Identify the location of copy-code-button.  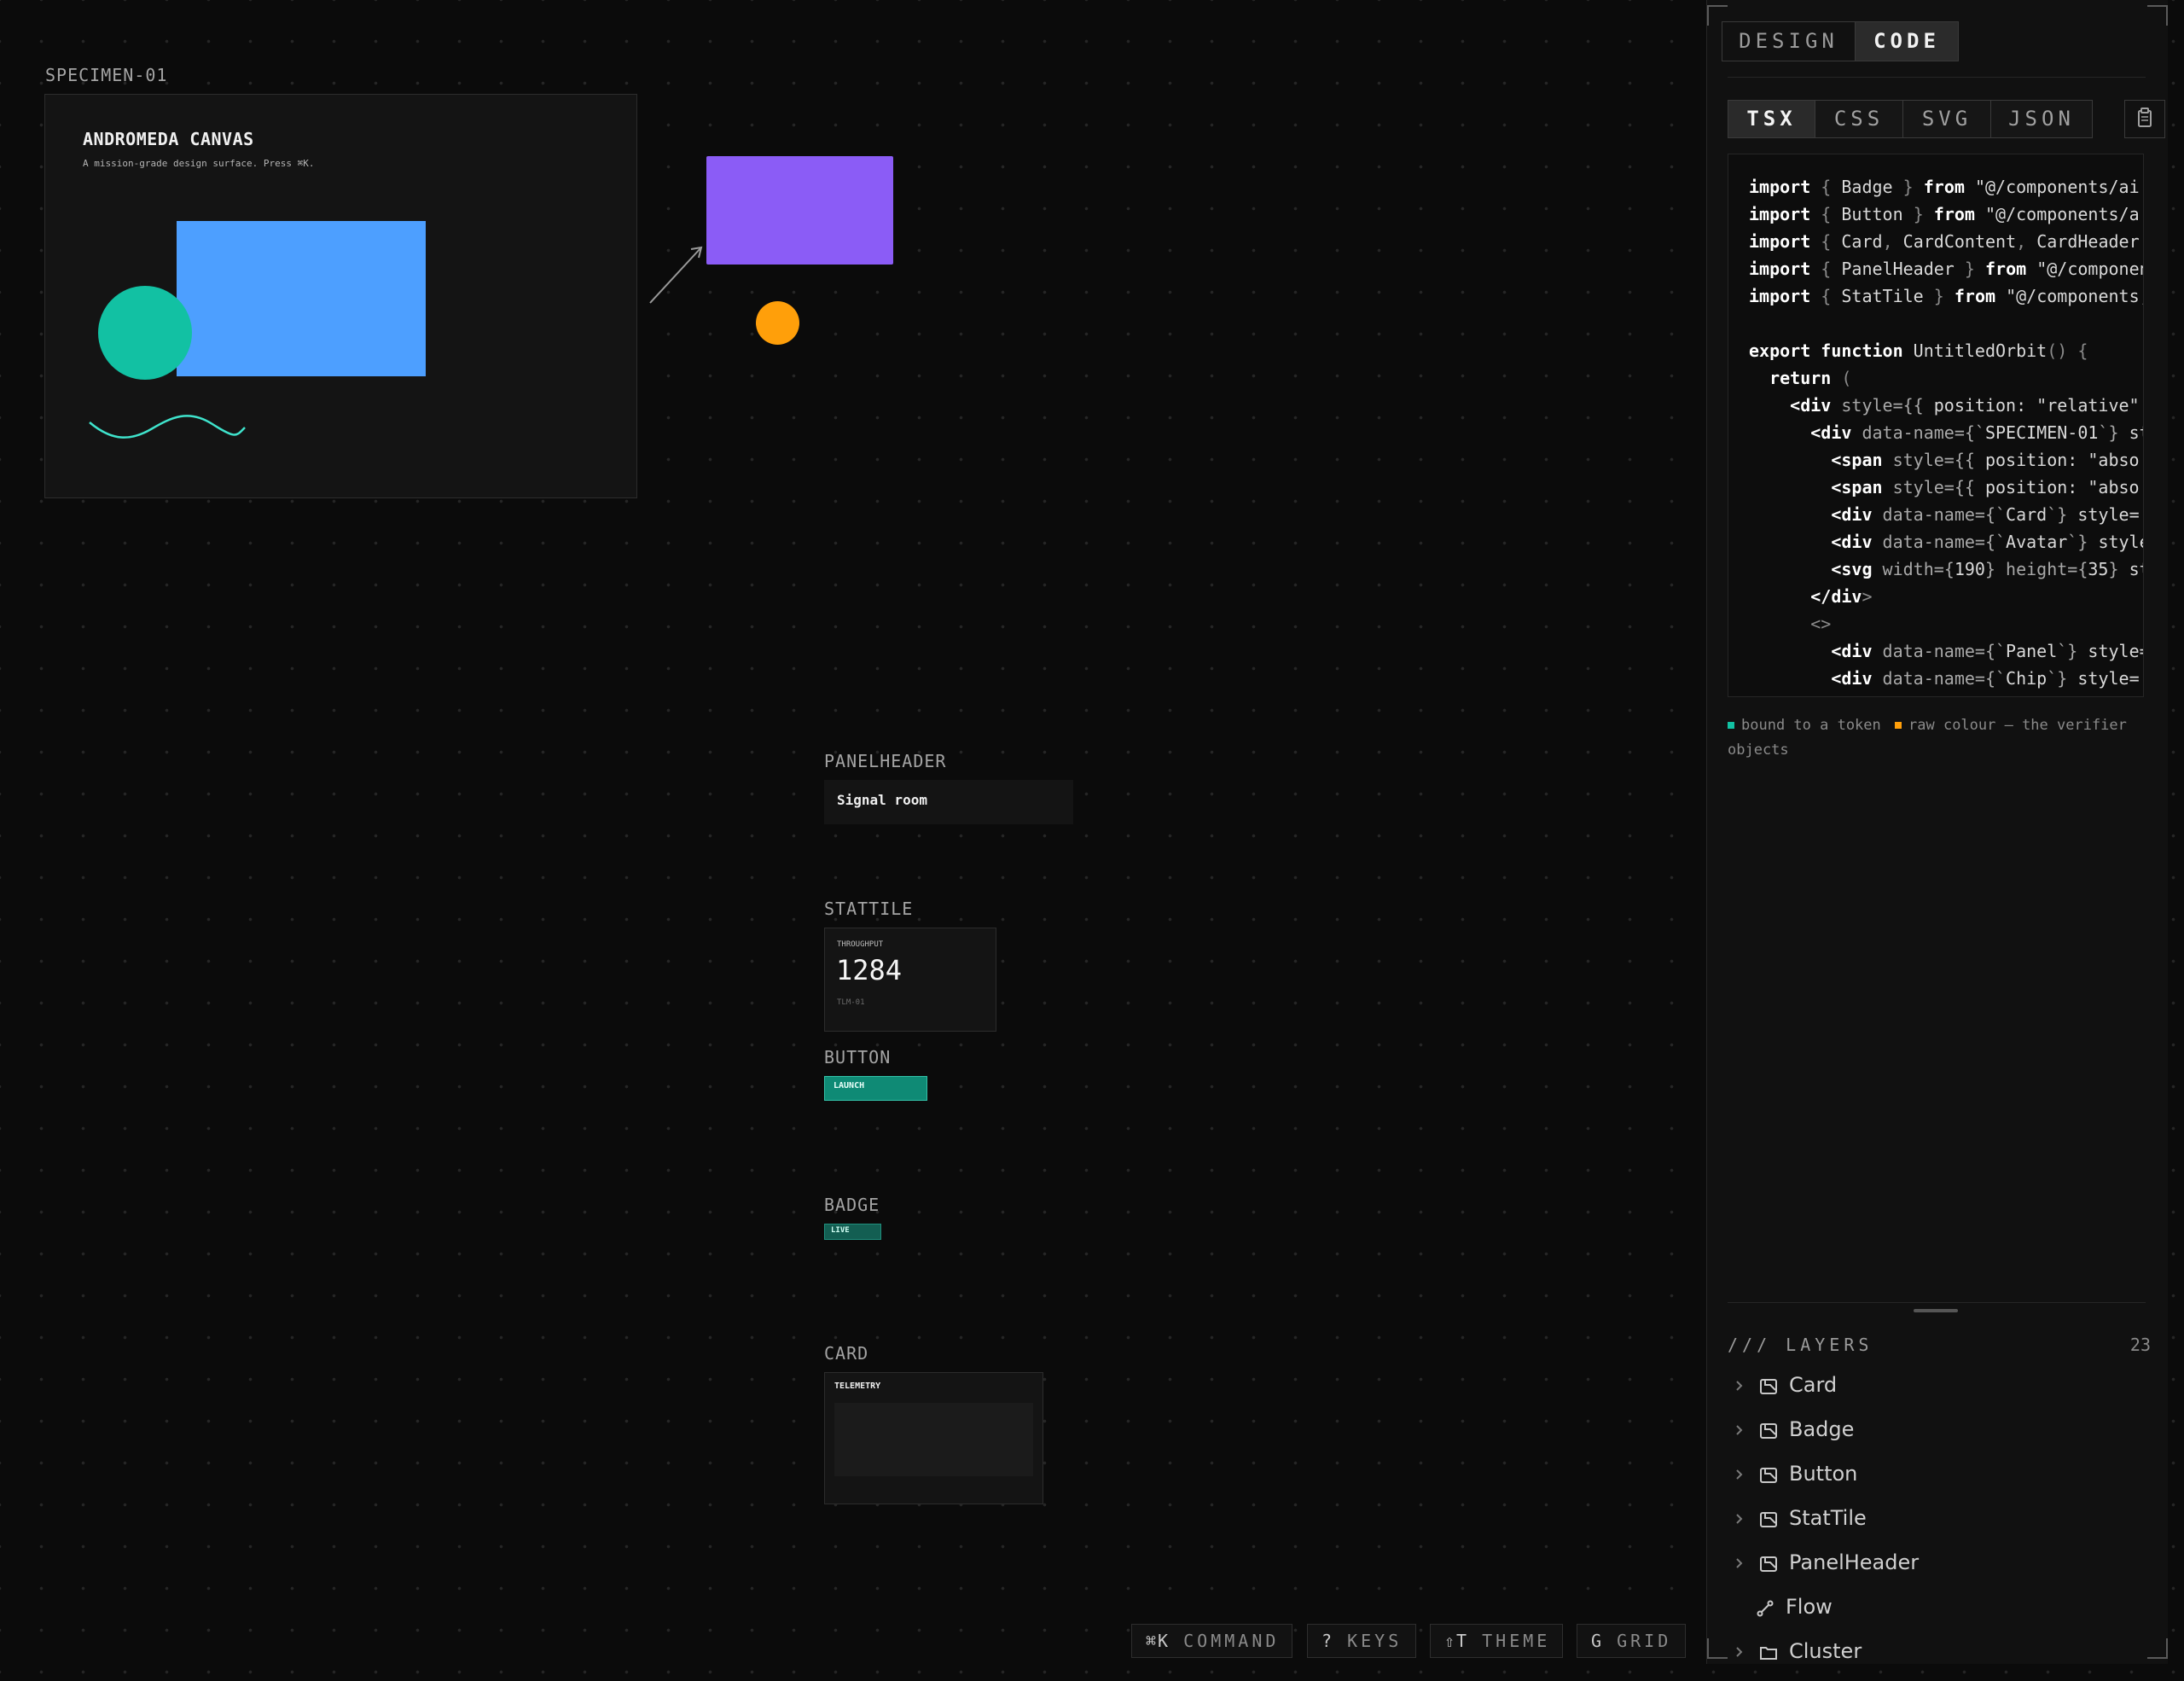
(2145, 119).